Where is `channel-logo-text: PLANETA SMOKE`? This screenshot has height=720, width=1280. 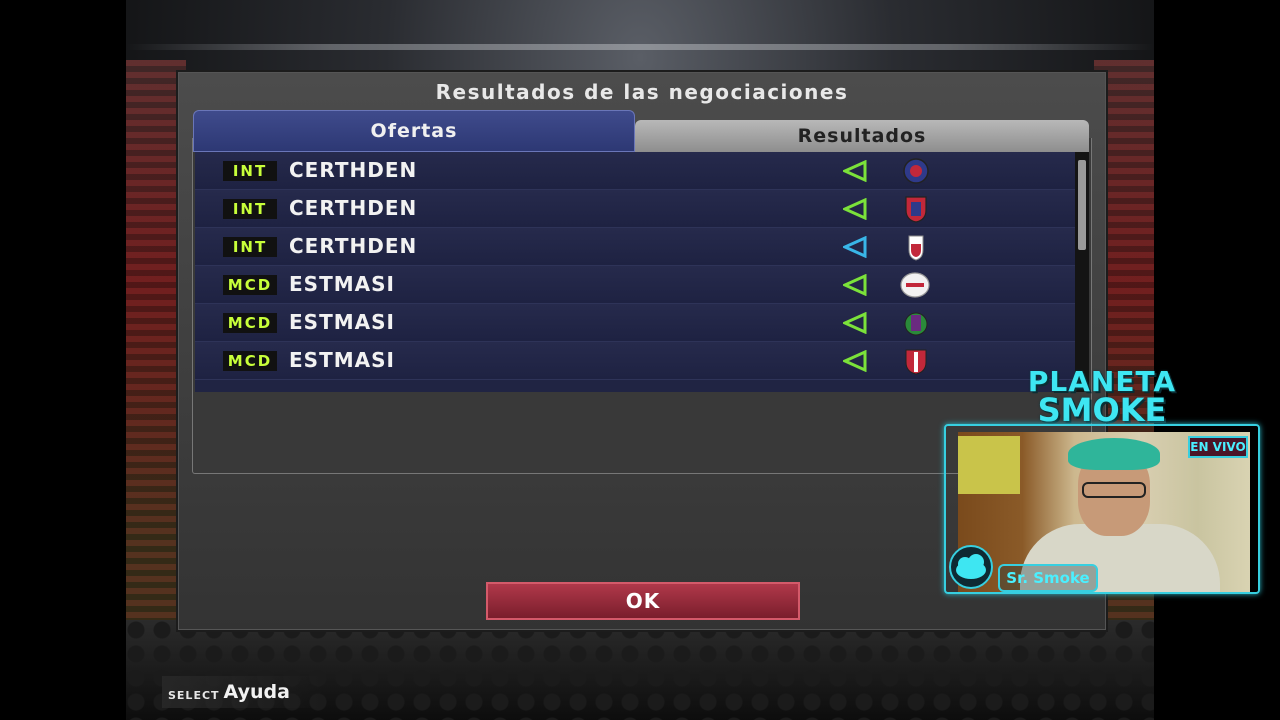 channel-logo-text: PLANETA SMOKE is located at coordinates (1102, 398).